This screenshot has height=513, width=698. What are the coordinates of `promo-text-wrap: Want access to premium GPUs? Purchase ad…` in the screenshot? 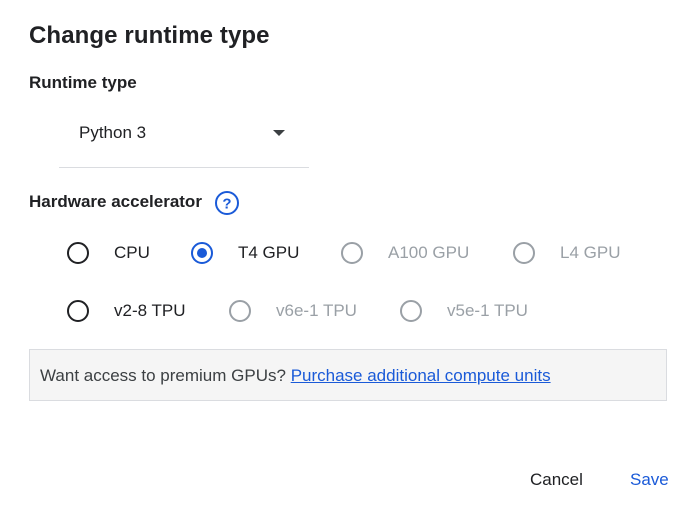 It's located at (295, 376).